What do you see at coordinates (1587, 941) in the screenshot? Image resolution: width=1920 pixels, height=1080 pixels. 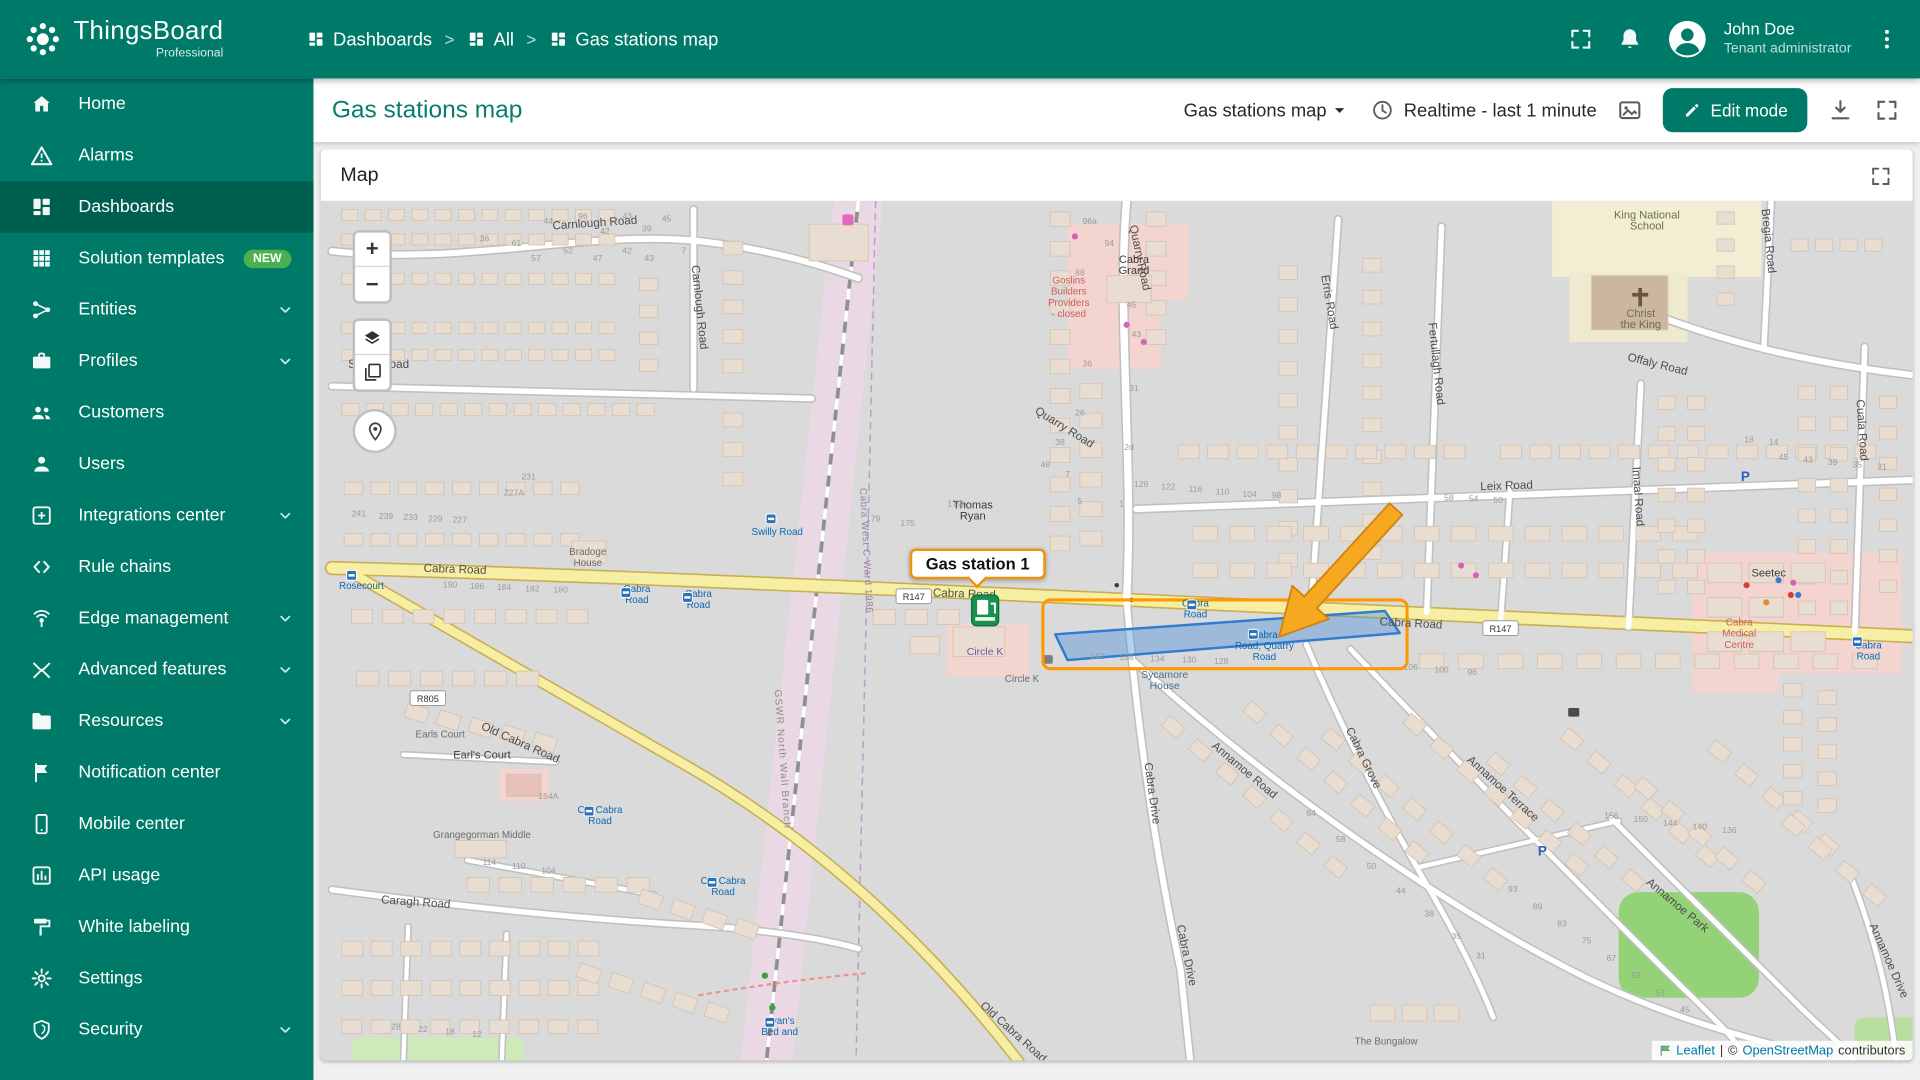 I see `svg-text: 75` at bounding box center [1587, 941].